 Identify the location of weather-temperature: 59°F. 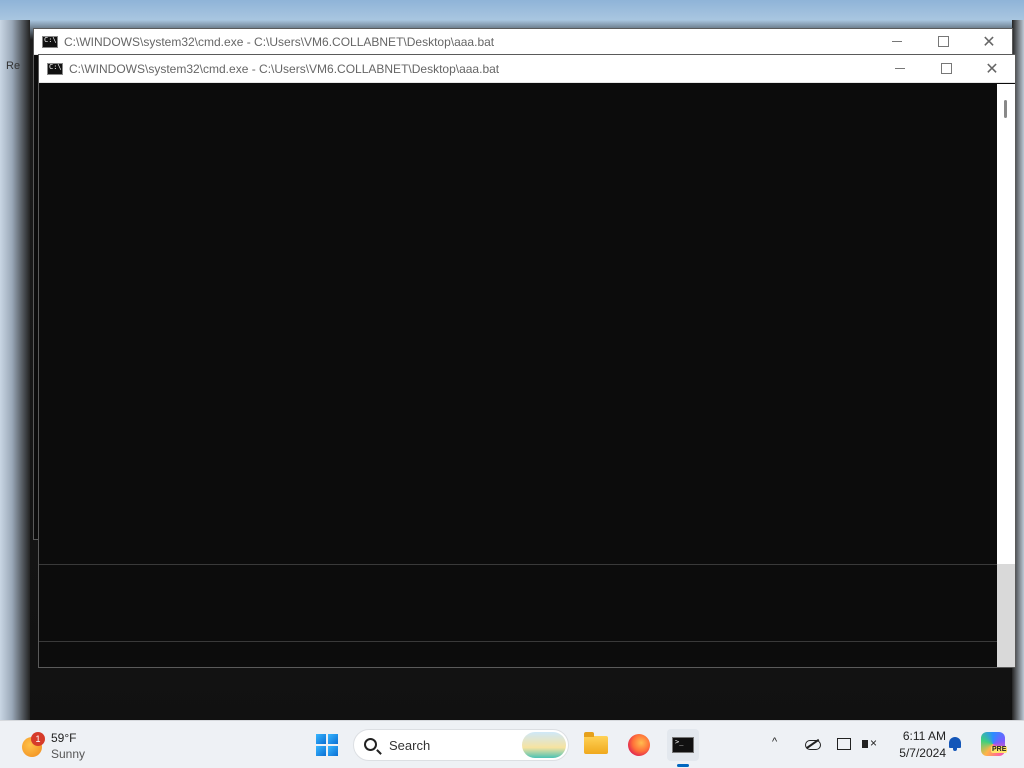
(64, 738).